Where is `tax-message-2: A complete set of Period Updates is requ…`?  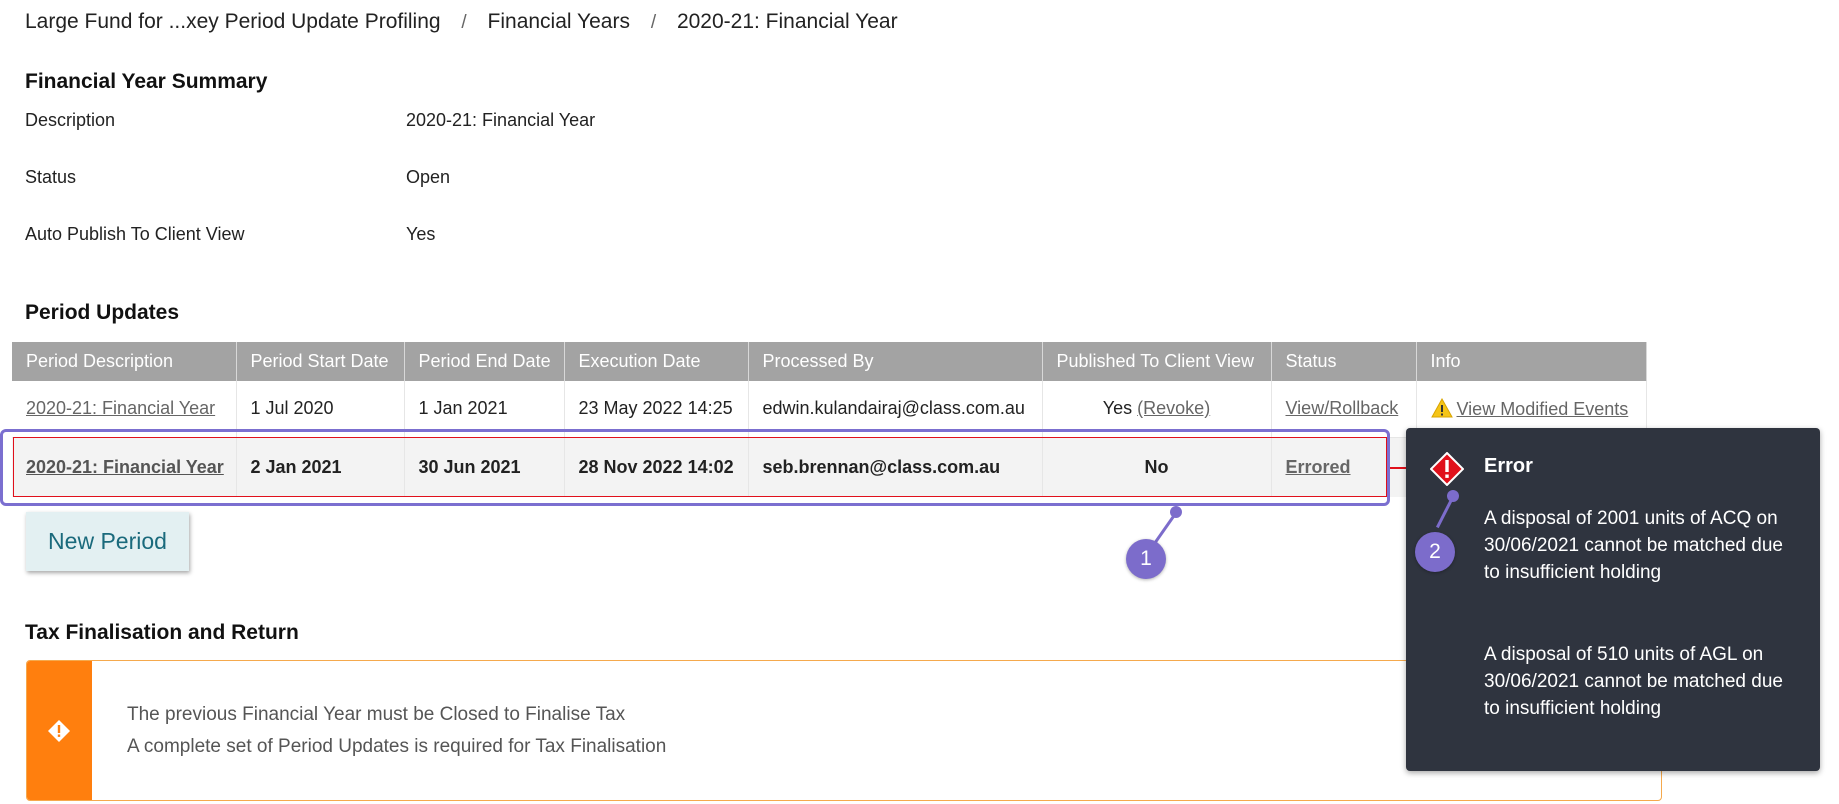 tax-message-2: A complete set of Period Updates is requ… is located at coordinates (397, 746).